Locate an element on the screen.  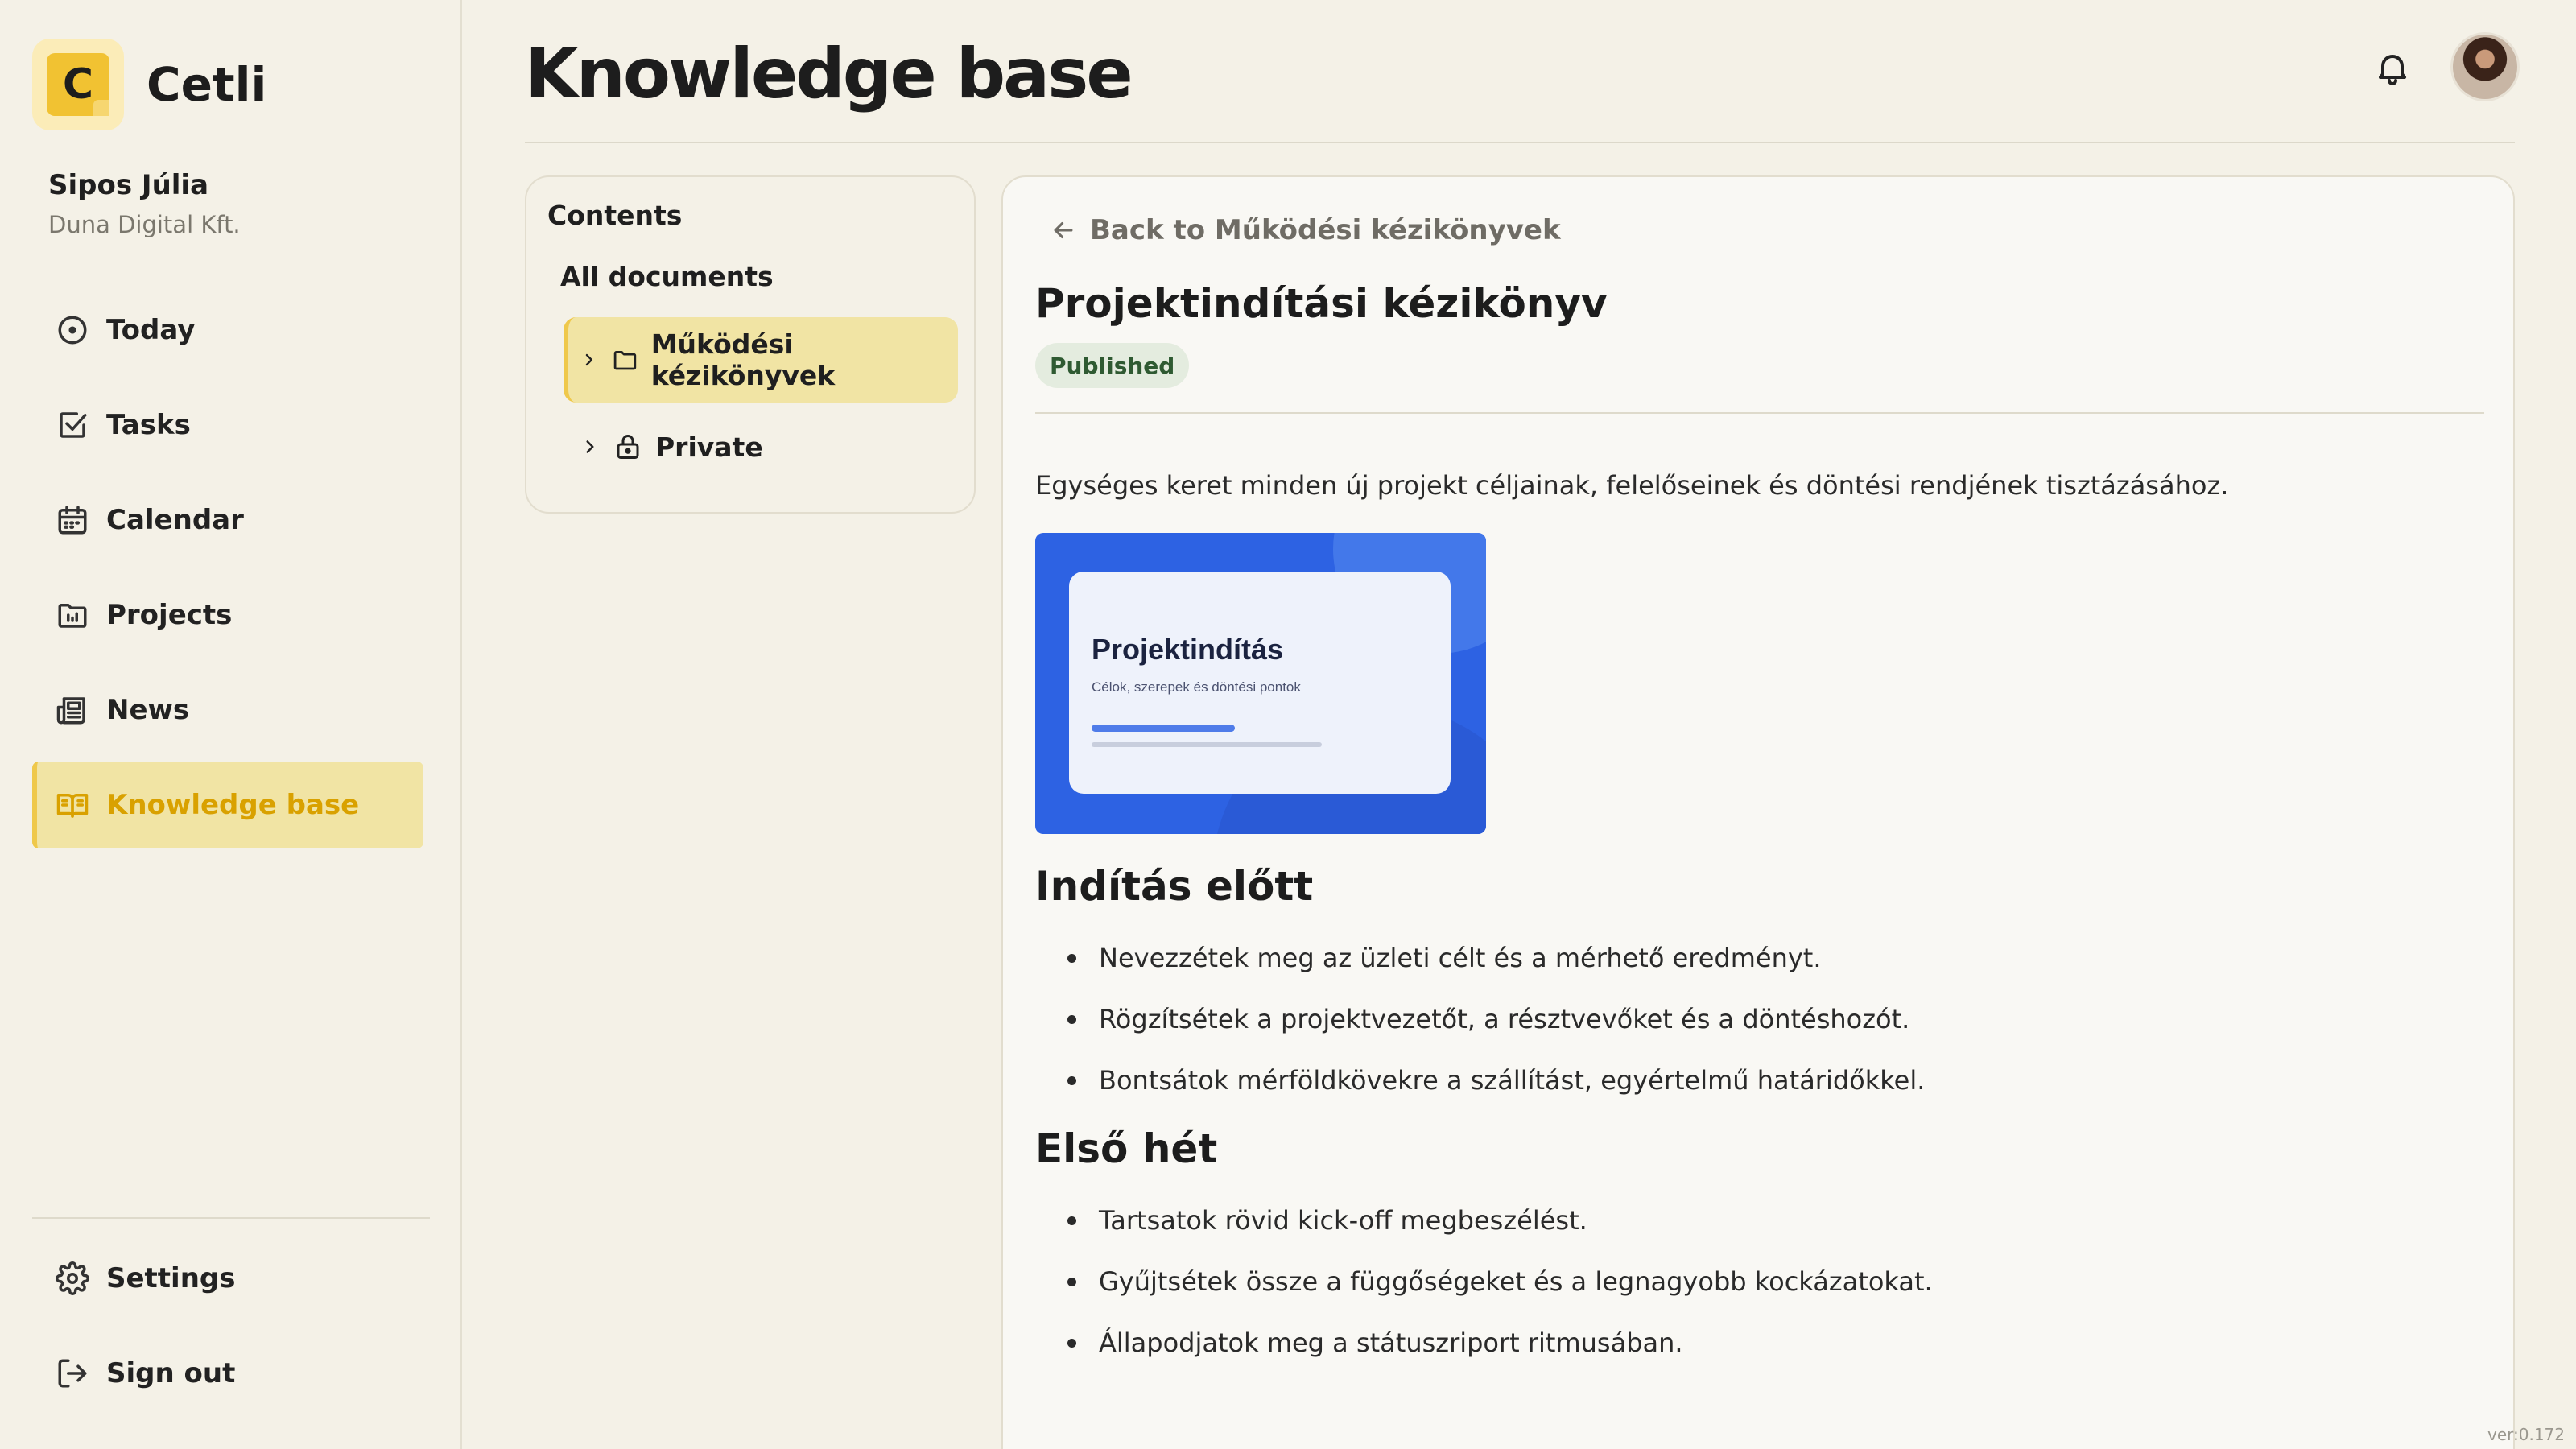
nav-item-calendar: Calendar is located at coordinates (227, 520).